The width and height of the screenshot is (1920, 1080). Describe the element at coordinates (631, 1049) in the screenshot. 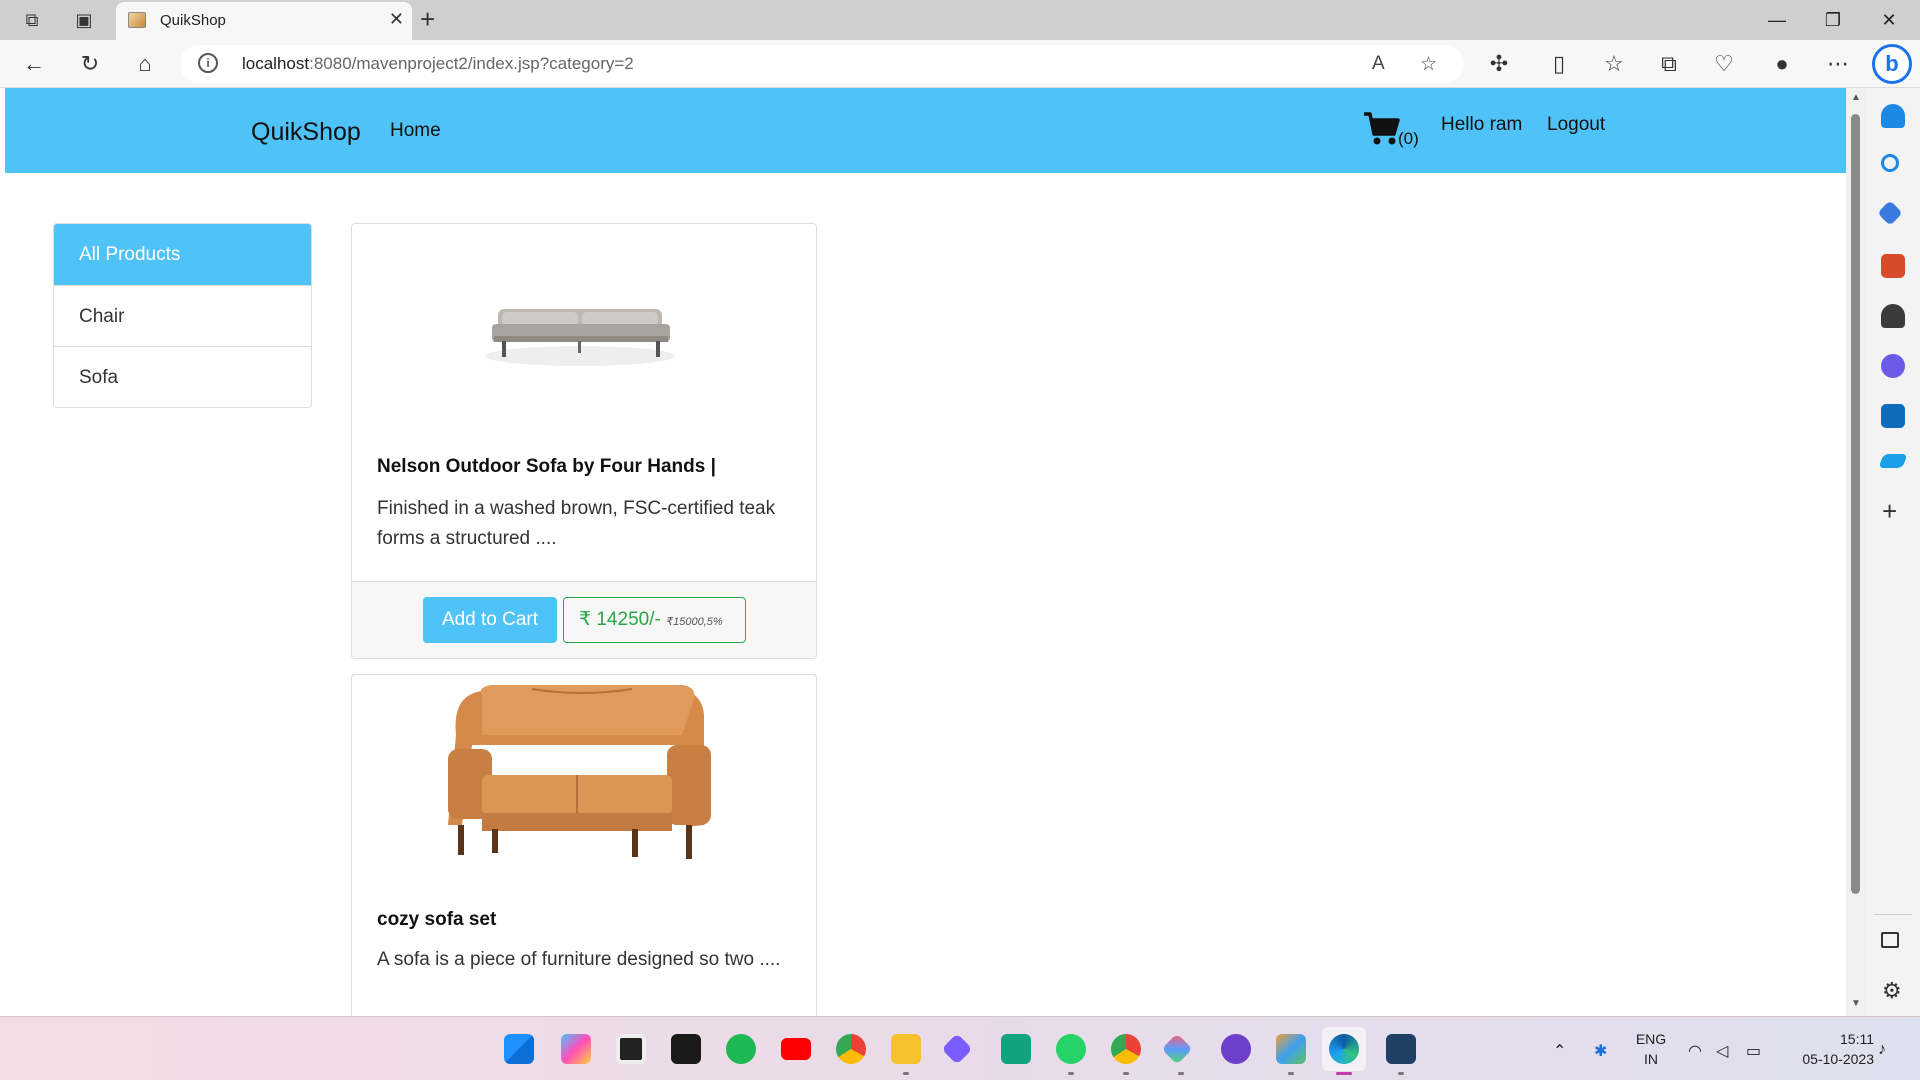

I see `task-view-icon` at that location.